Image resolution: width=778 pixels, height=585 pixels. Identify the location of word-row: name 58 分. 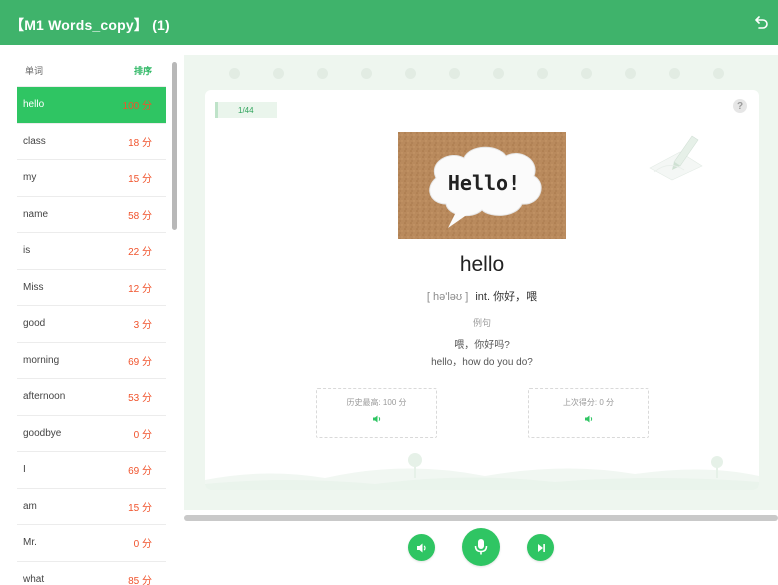
(91, 215).